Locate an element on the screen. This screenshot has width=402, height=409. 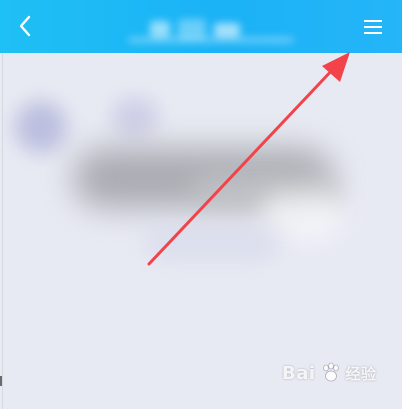
baidu-jingyan-watermark: Bai 经验 is located at coordinates (338, 373).